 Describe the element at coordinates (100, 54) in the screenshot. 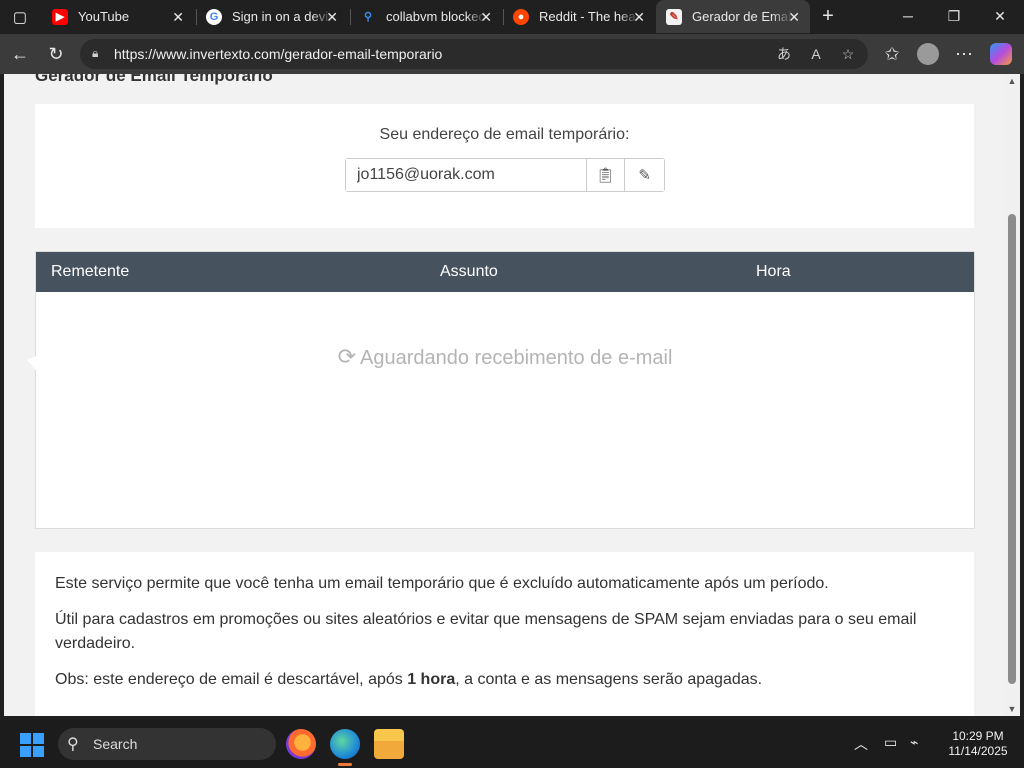

I see `site-info-icon: 🔒︎` at that location.